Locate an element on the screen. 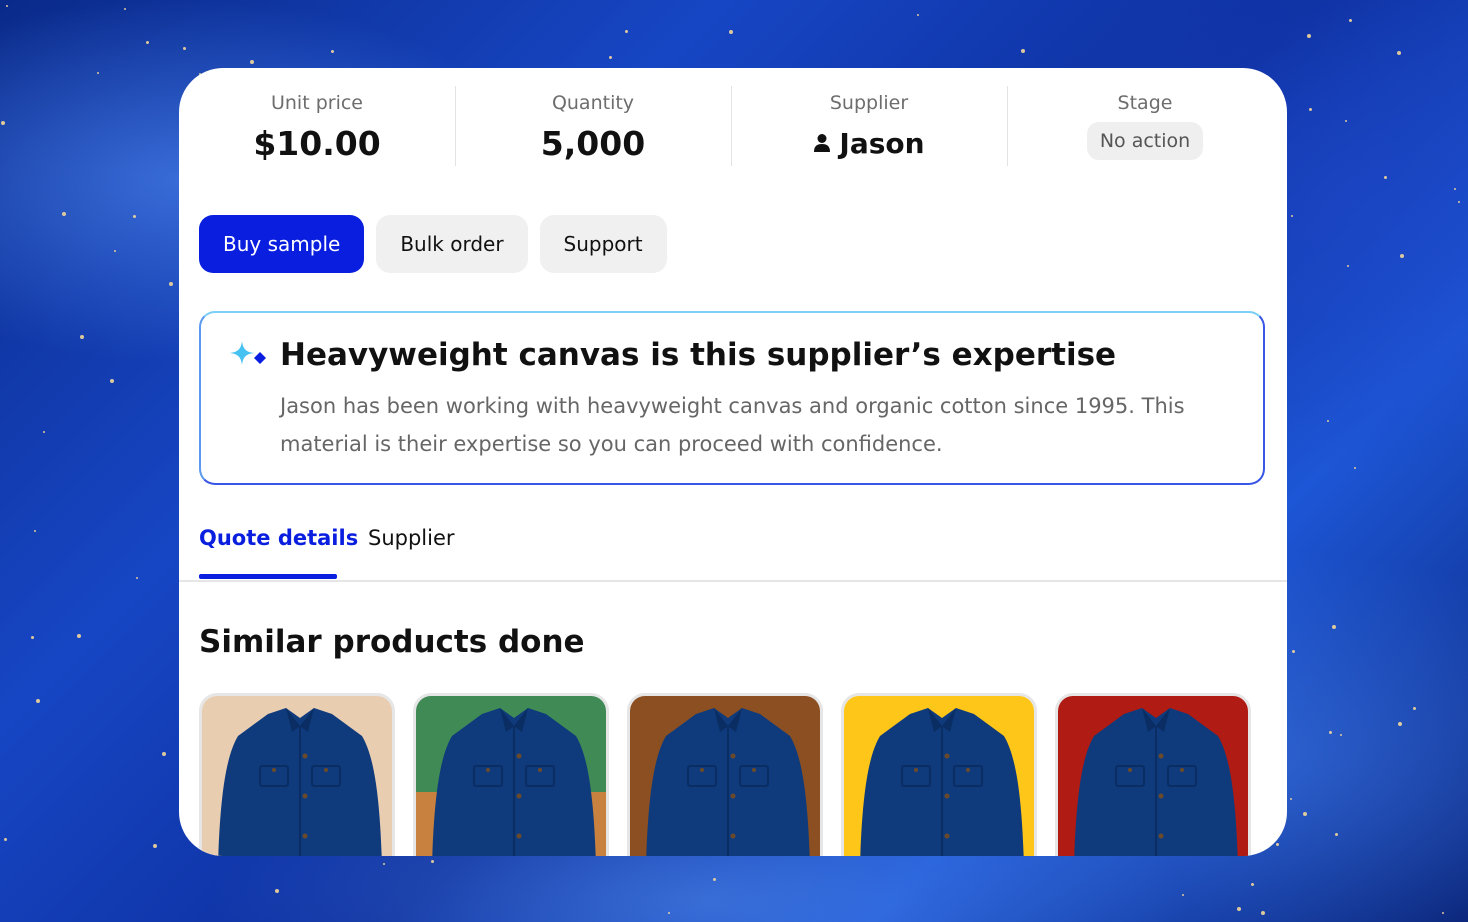 The width and height of the screenshot is (1468, 922). sparkle-icon is located at coordinates (248, 353).